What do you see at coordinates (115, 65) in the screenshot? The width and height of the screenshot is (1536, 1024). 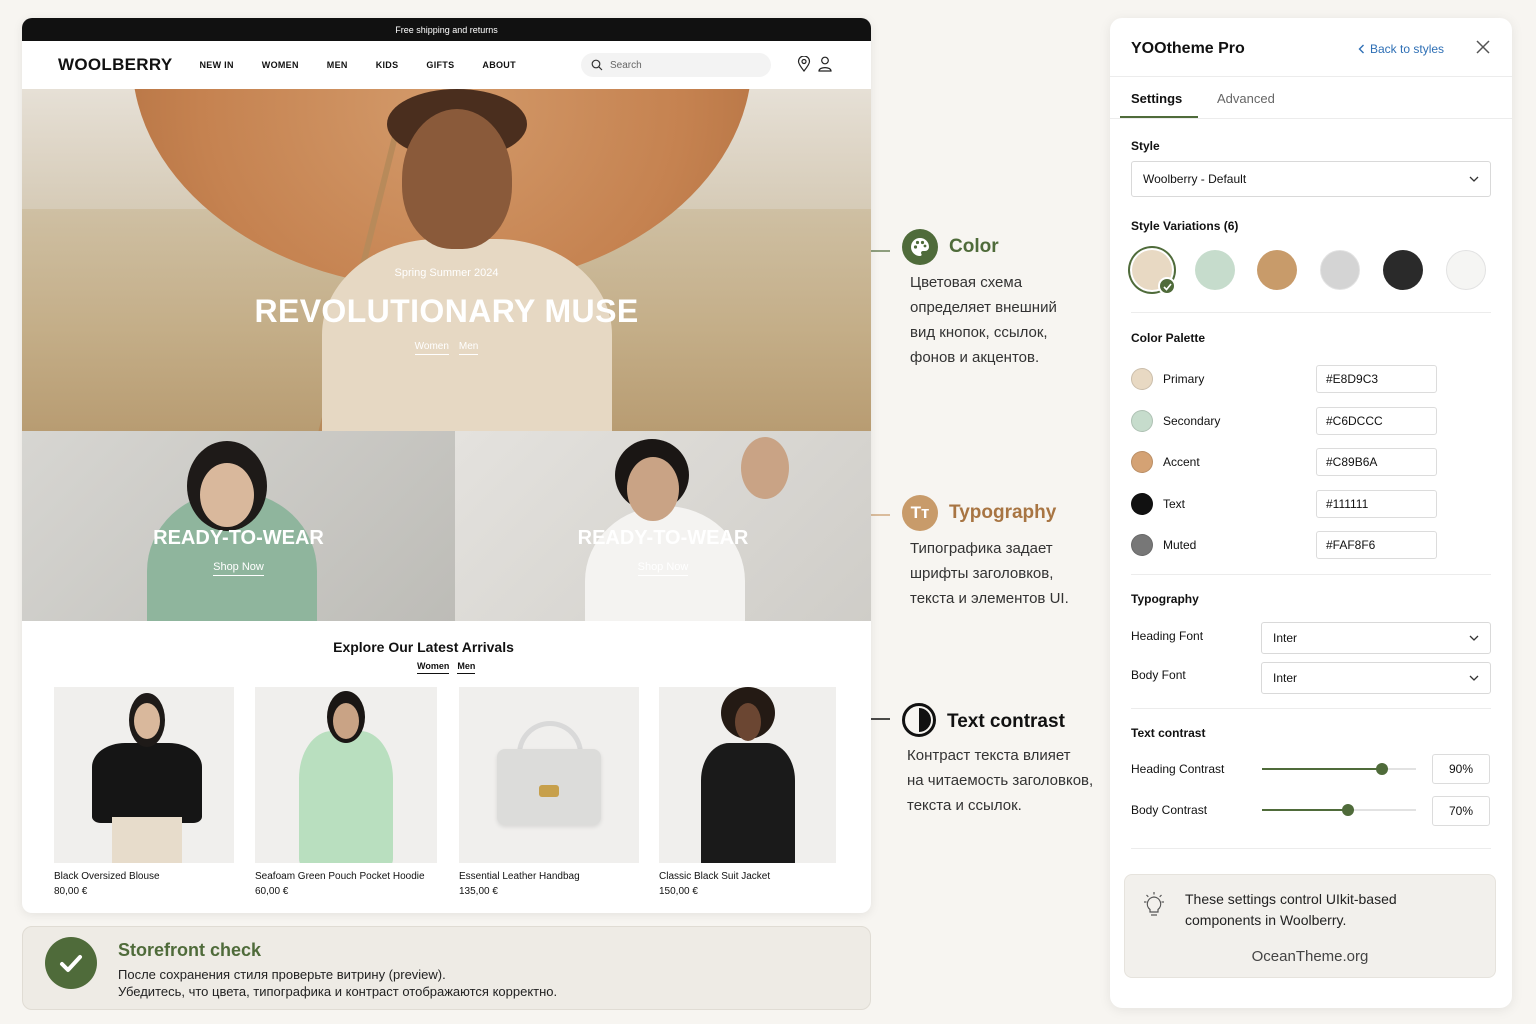 I see `store-logo: WOOLBERRY` at bounding box center [115, 65].